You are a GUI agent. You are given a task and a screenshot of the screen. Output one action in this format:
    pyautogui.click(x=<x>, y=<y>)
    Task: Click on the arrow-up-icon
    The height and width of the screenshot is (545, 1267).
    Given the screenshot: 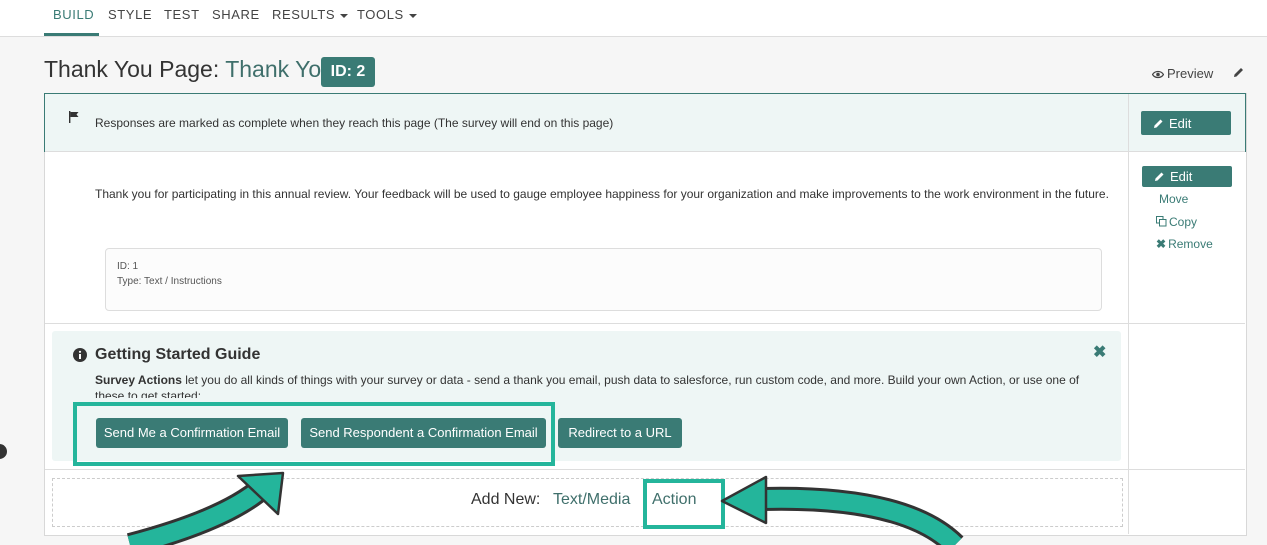 What is the action you would take?
    pyautogui.click(x=205, y=508)
    